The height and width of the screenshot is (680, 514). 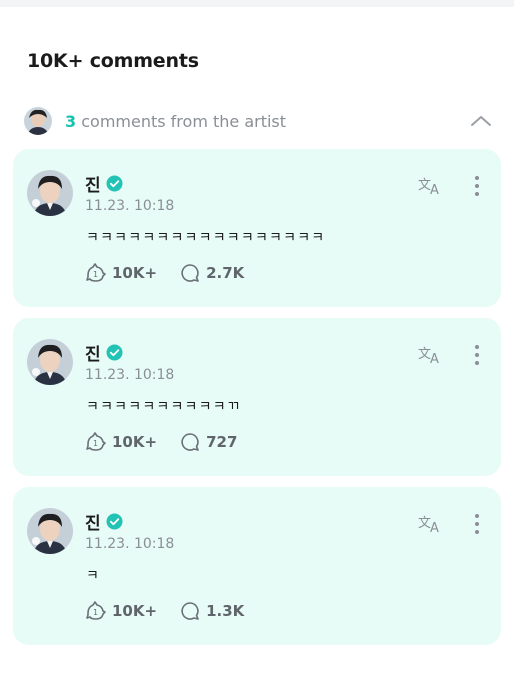 What do you see at coordinates (163, 407) in the screenshot?
I see `comment-text: ㅋㅋㅋㅋㅋㅋㅋㅋㅋㅋㄲ` at bounding box center [163, 407].